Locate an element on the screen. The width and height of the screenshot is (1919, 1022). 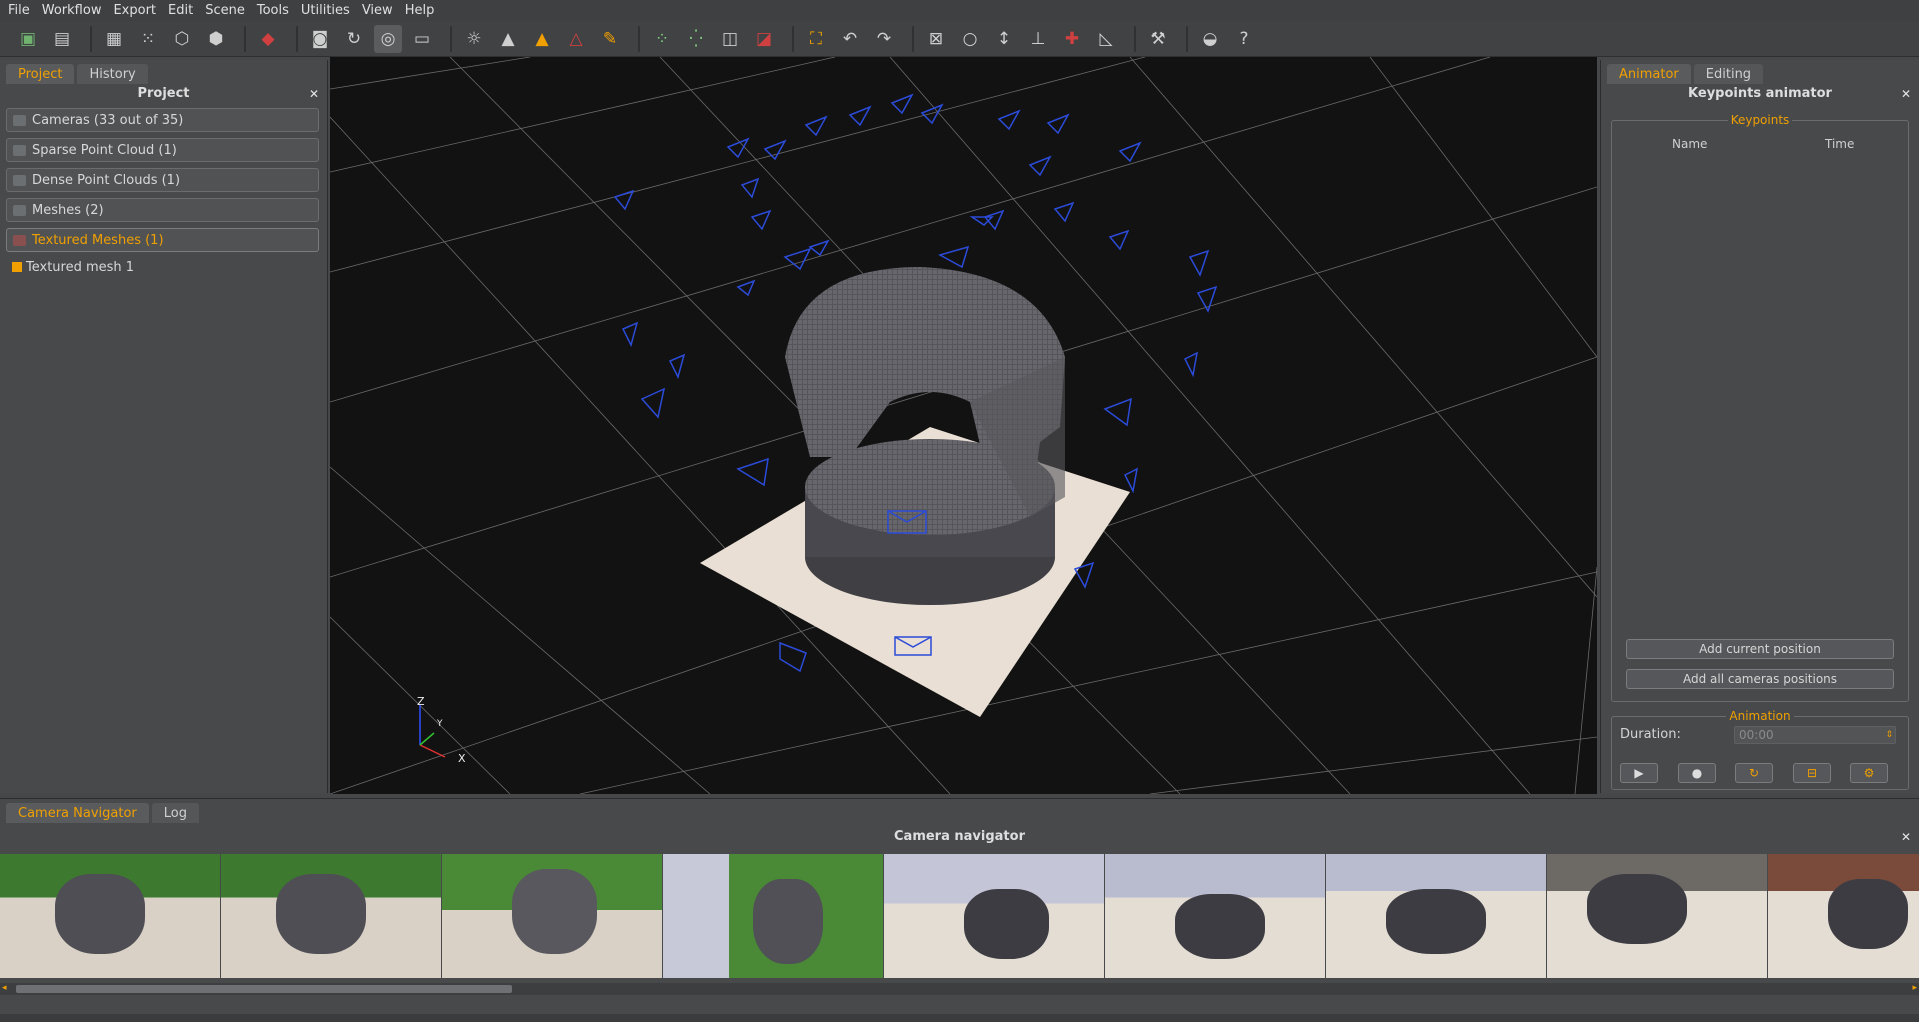
ruler-icon: ◺ is located at coordinates (1106, 39).